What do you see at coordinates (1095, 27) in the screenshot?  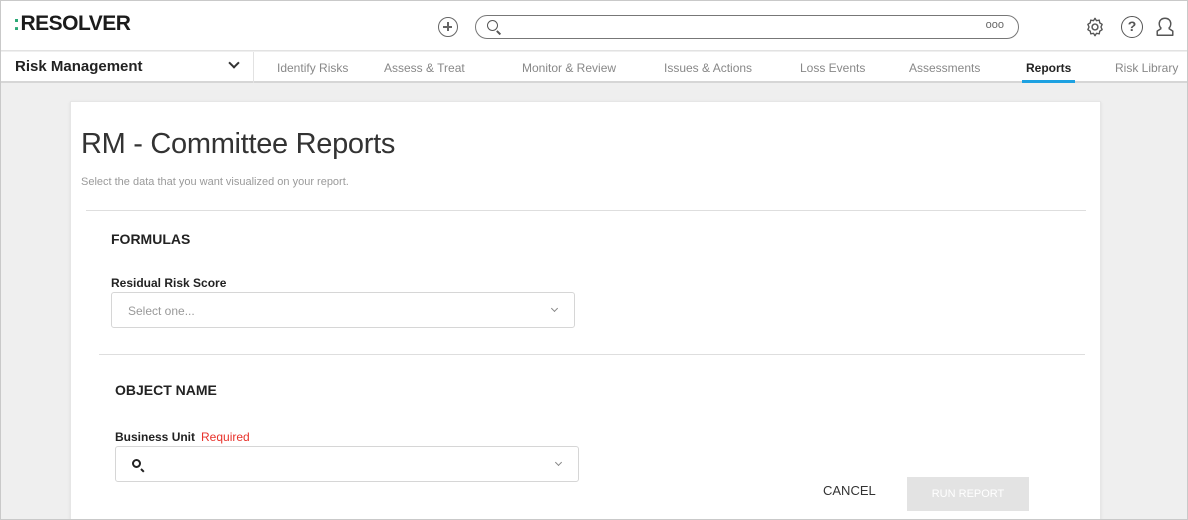 I see `gear-icon` at bounding box center [1095, 27].